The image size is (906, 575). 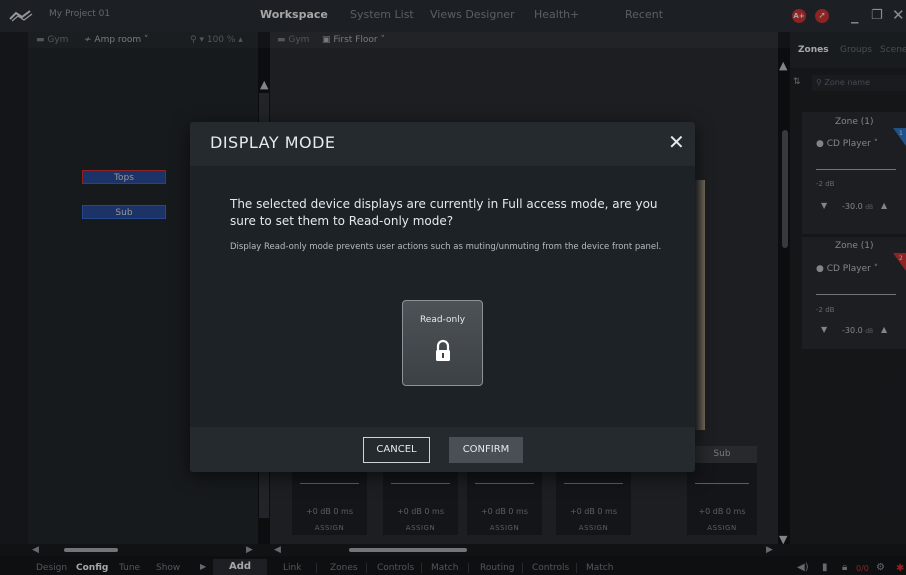 I want to click on read-only-label: Read-only, so click(x=442, y=320).